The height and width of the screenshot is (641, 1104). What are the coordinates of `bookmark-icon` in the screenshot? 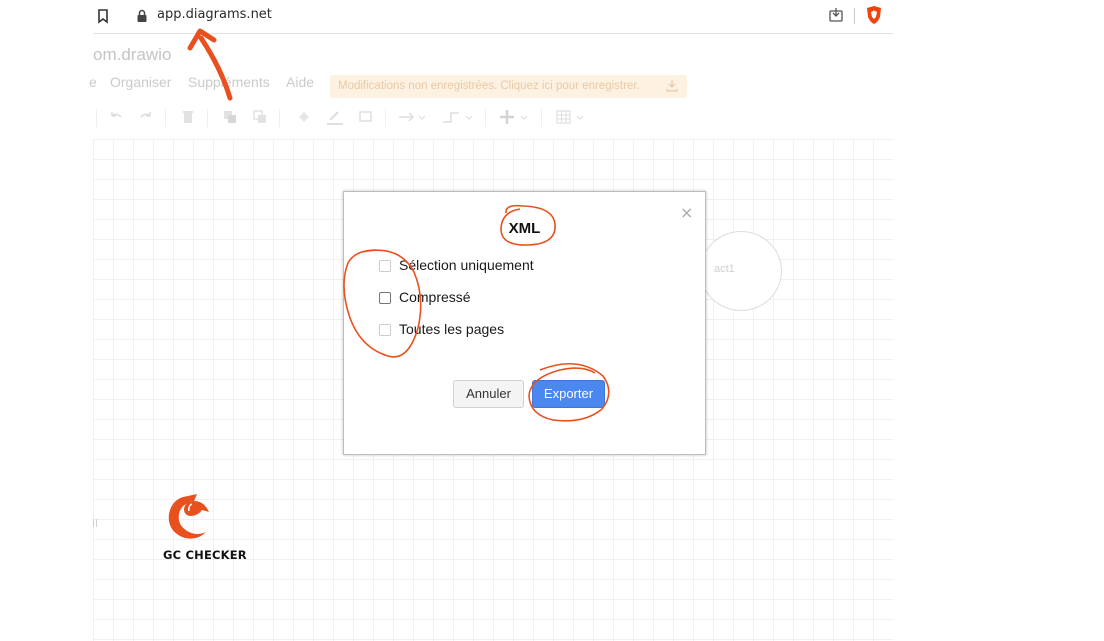 It's located at (103, 16).